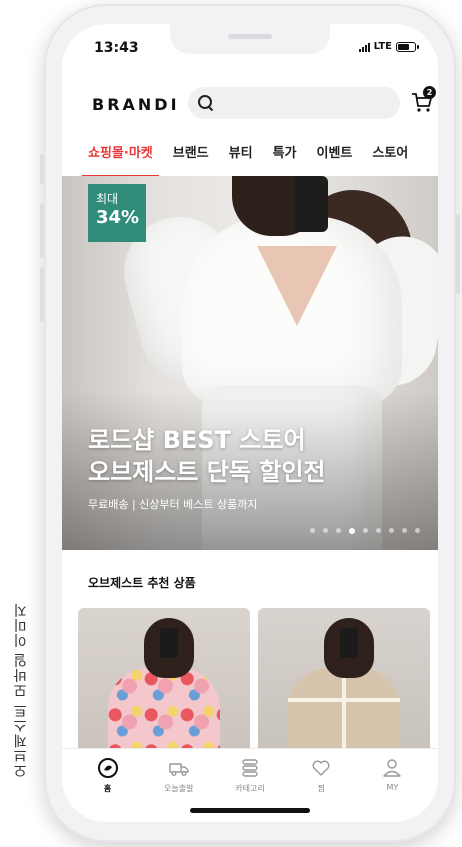  Describe the element at coordinates (250, 788) in the screenshot. I see `nav-category-label: 카테고리` at that location.